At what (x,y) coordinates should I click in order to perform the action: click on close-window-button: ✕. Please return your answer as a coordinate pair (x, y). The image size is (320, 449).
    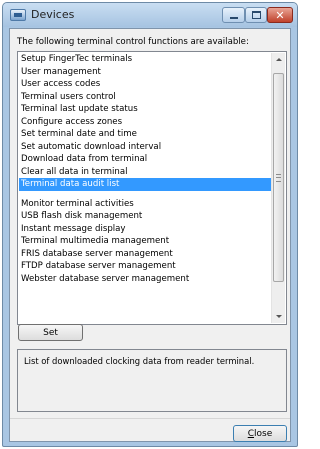
    Looking at the image, I should click on (280, 15).